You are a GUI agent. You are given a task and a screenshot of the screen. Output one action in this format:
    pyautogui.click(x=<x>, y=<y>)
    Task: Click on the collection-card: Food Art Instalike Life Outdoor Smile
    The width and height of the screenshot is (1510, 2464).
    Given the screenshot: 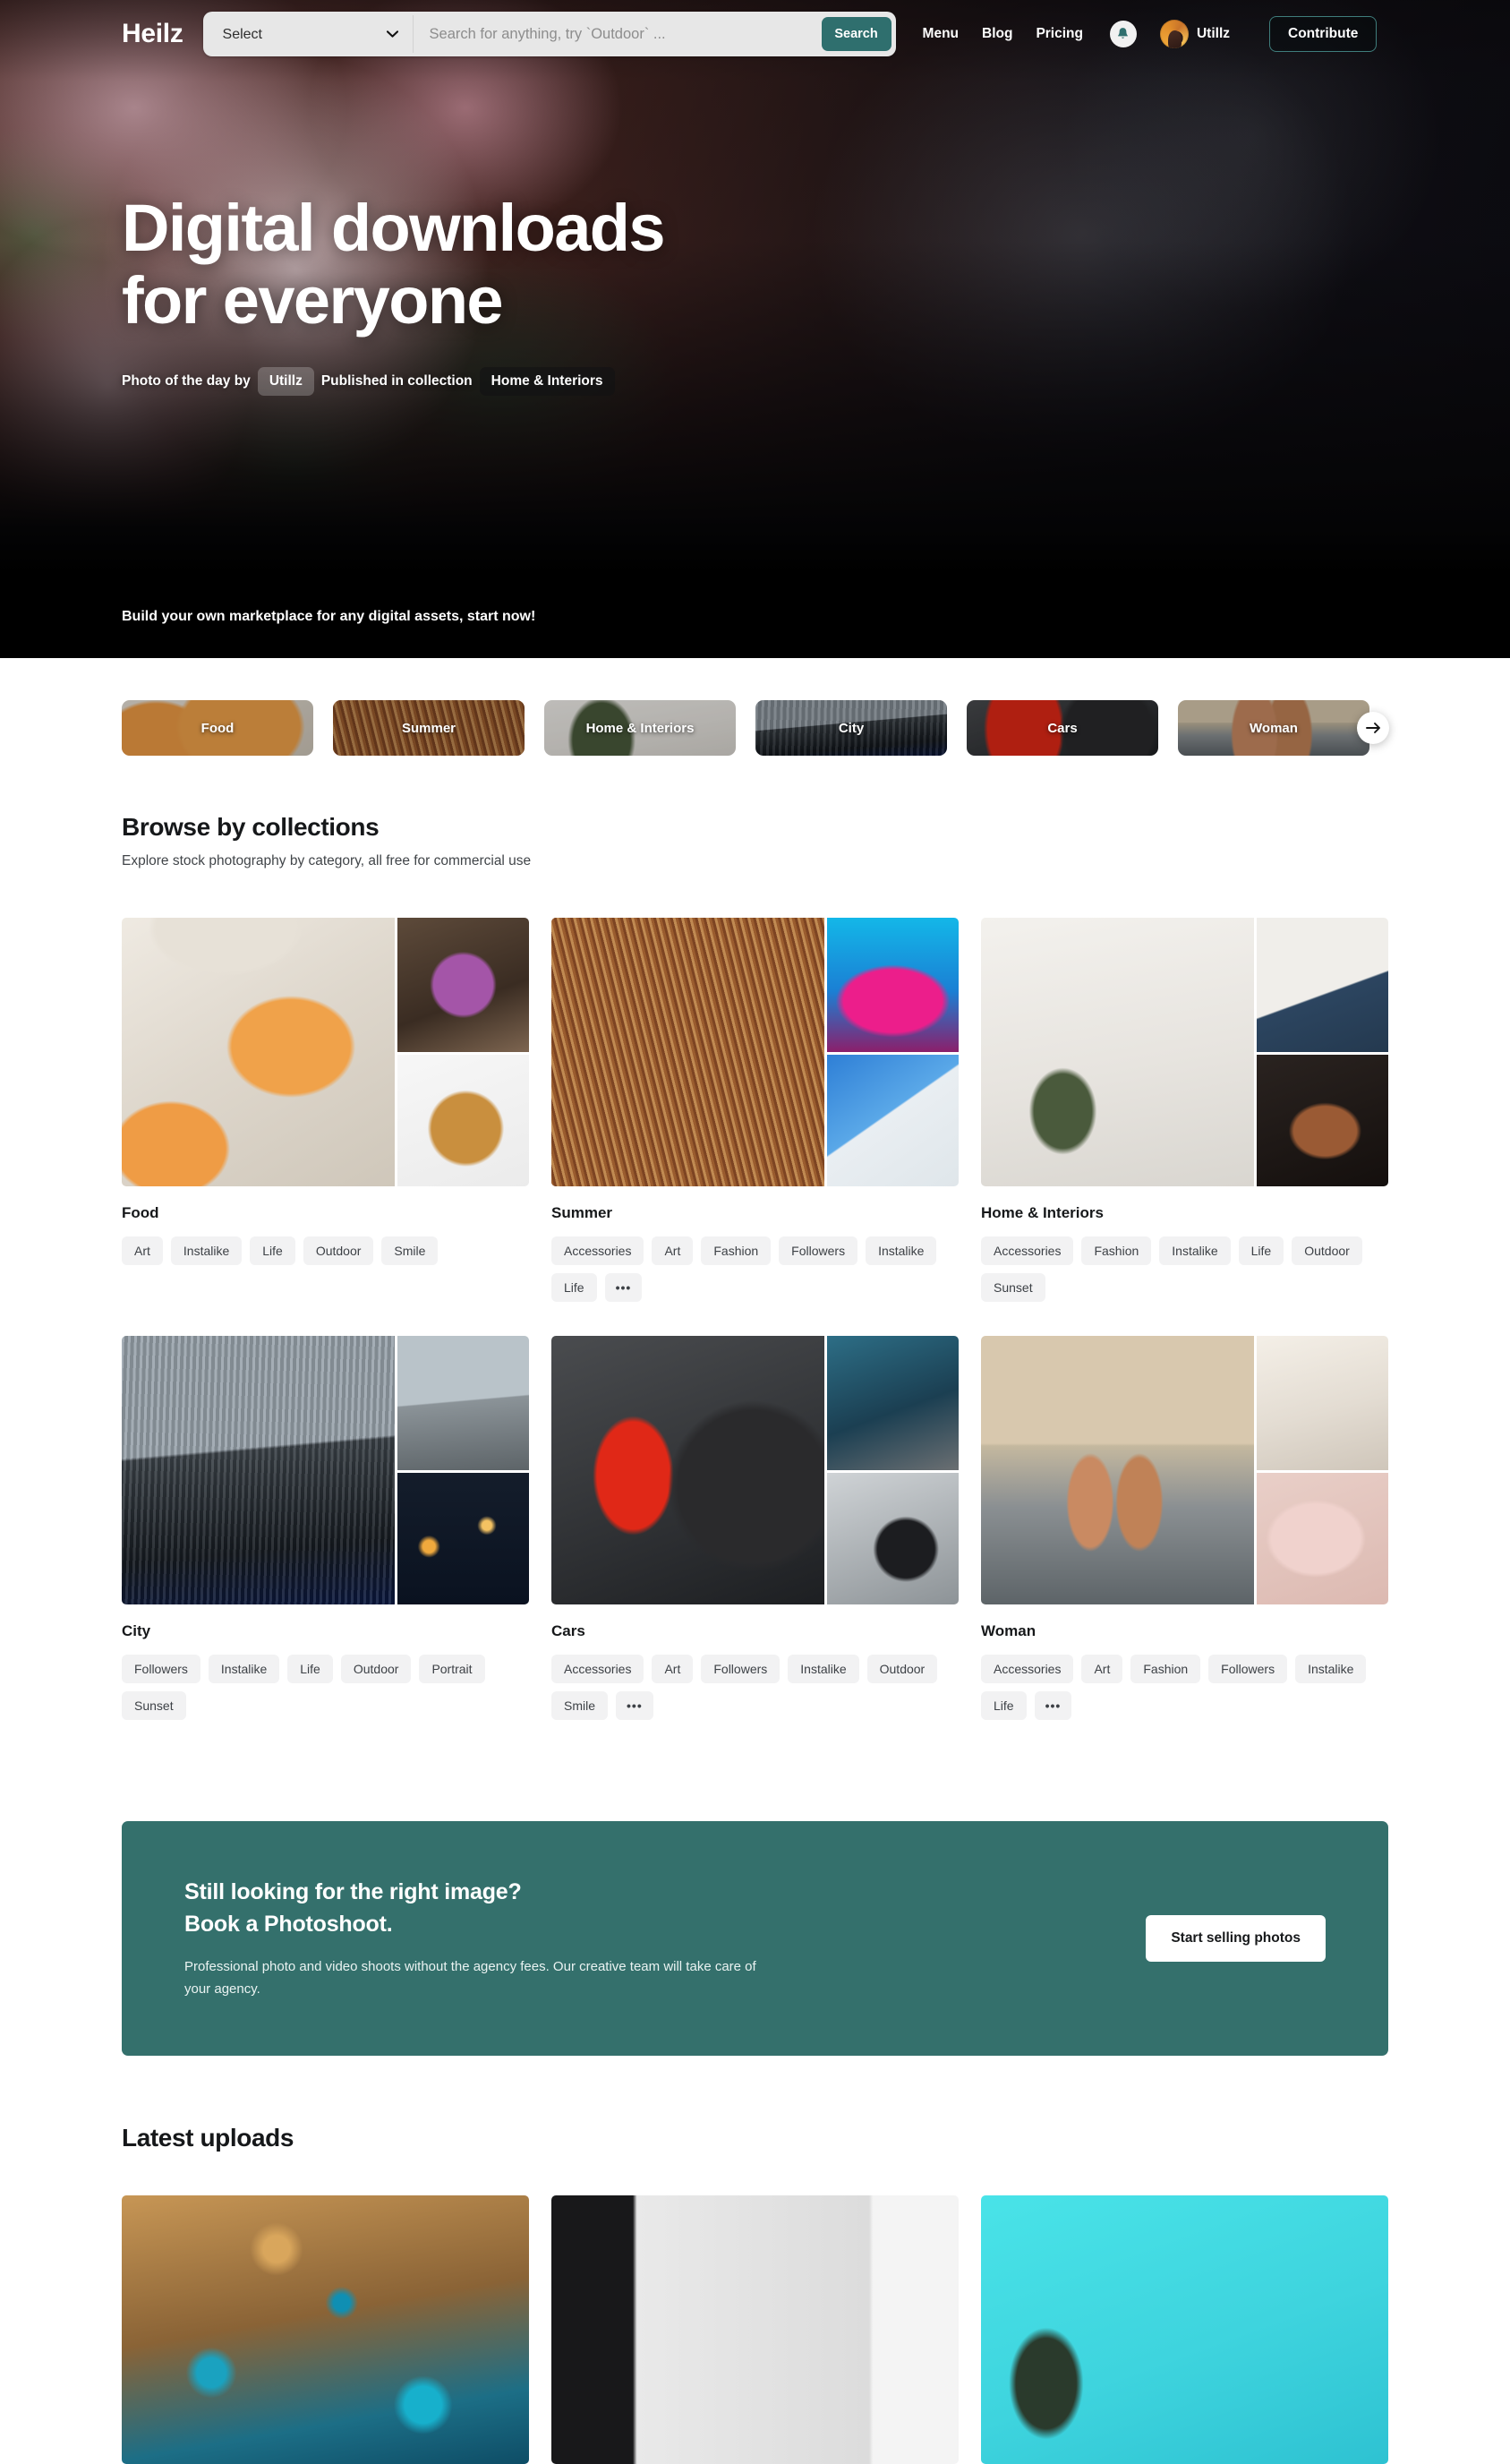 What is the action you would take?
    pyautogui.click(x=325, y=1110)
    